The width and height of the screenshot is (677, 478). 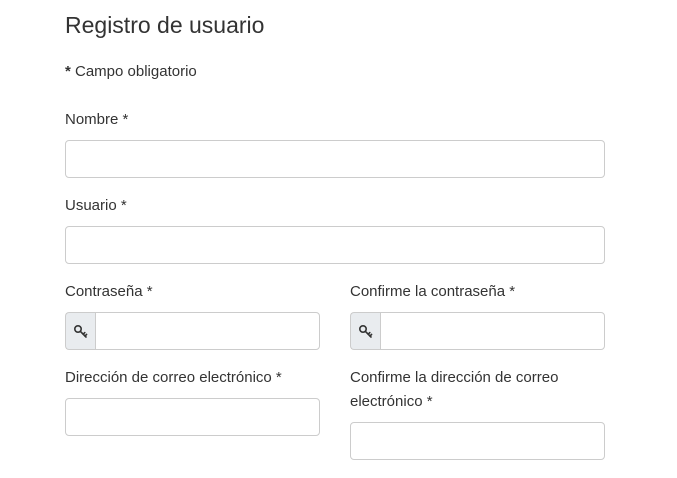 I want to click on password-addon, so click(x=80, y=331).